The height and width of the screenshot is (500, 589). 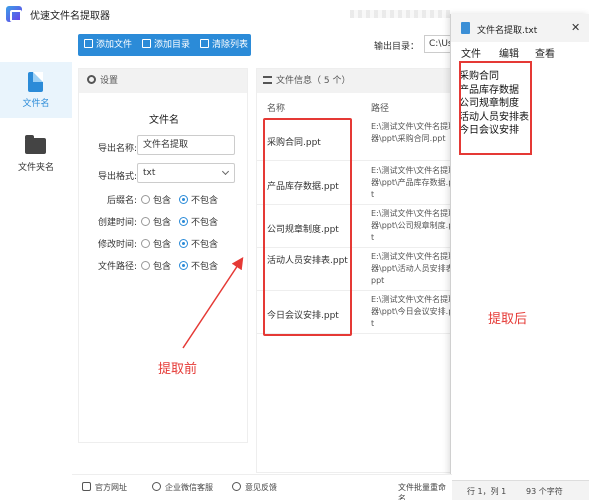 What do you see at coordinates (104, 487) in the screenshot?
I see `website-link: 官方网址` at bounding box center [104, 487].